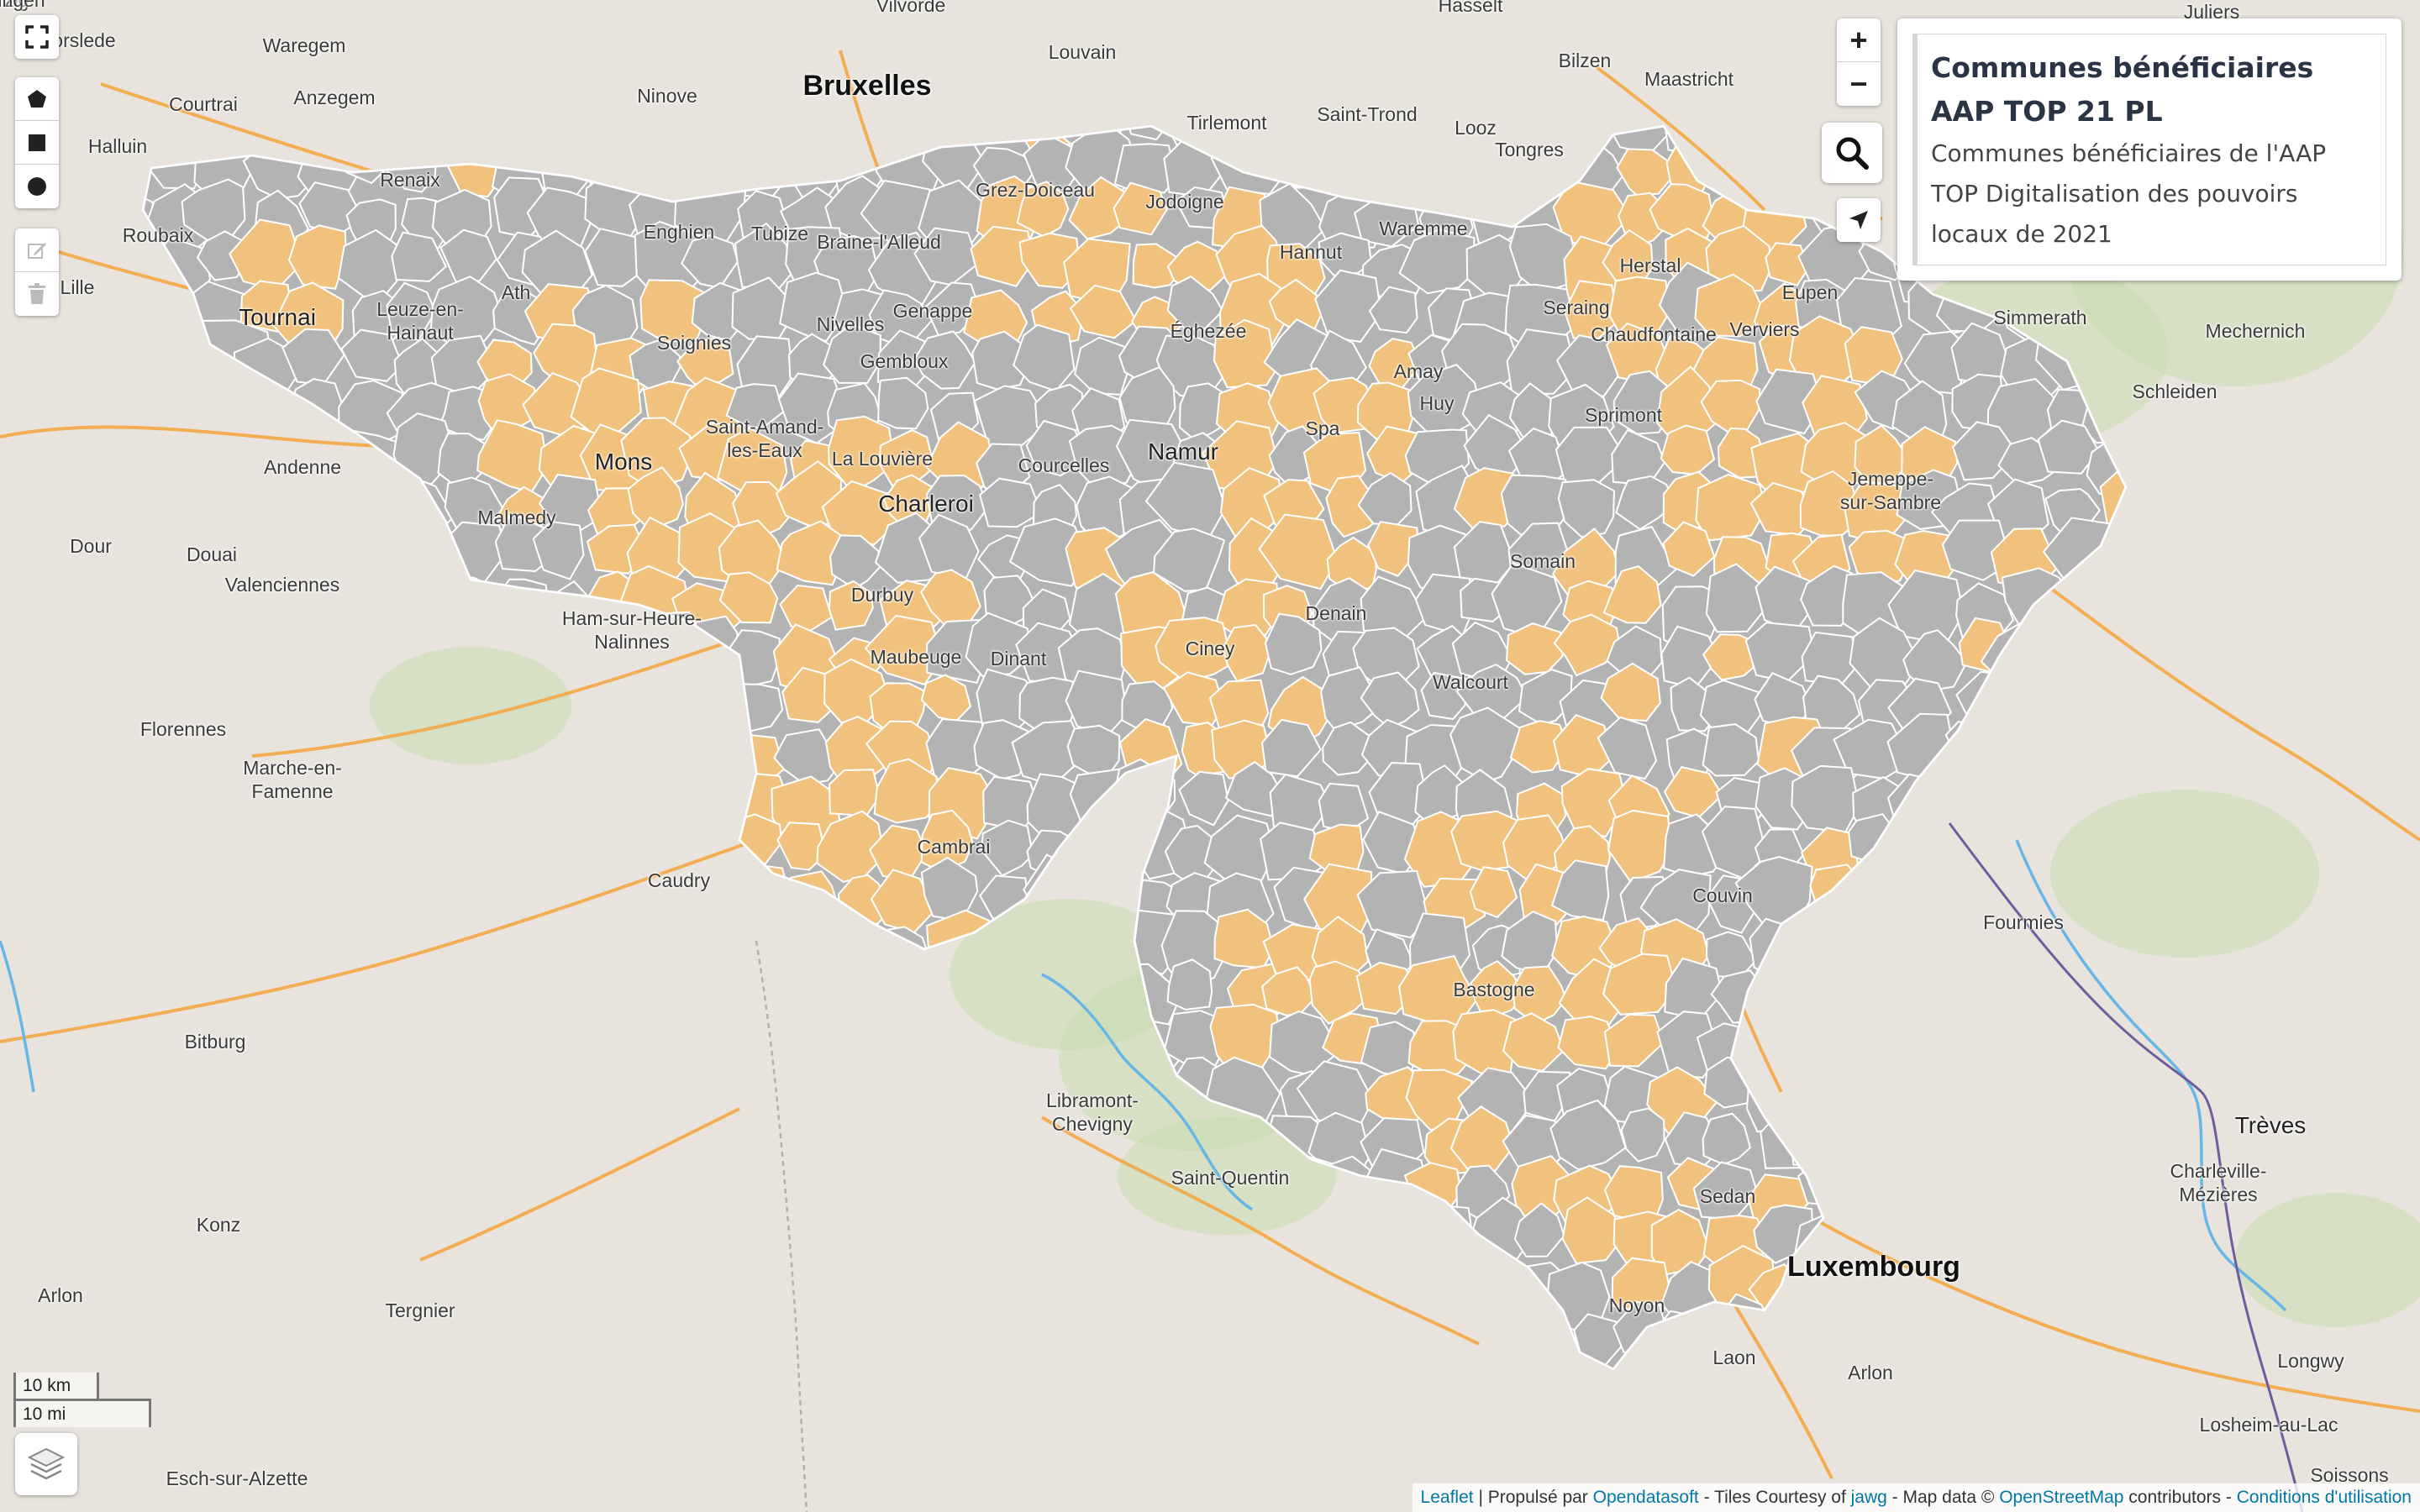  I want to click on circle-icon, so click(37, 186).